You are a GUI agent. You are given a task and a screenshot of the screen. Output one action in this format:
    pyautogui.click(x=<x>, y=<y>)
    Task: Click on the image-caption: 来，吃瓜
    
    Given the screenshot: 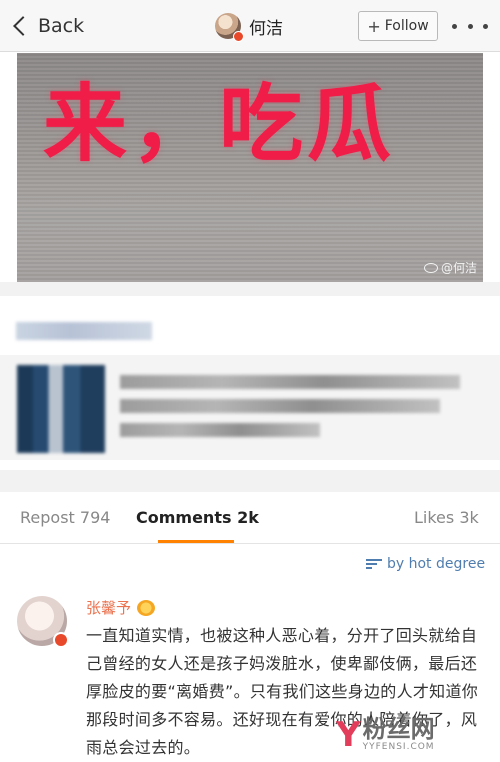 What is the action you would take?
    pyautogui.click(x=219, y=124)
    